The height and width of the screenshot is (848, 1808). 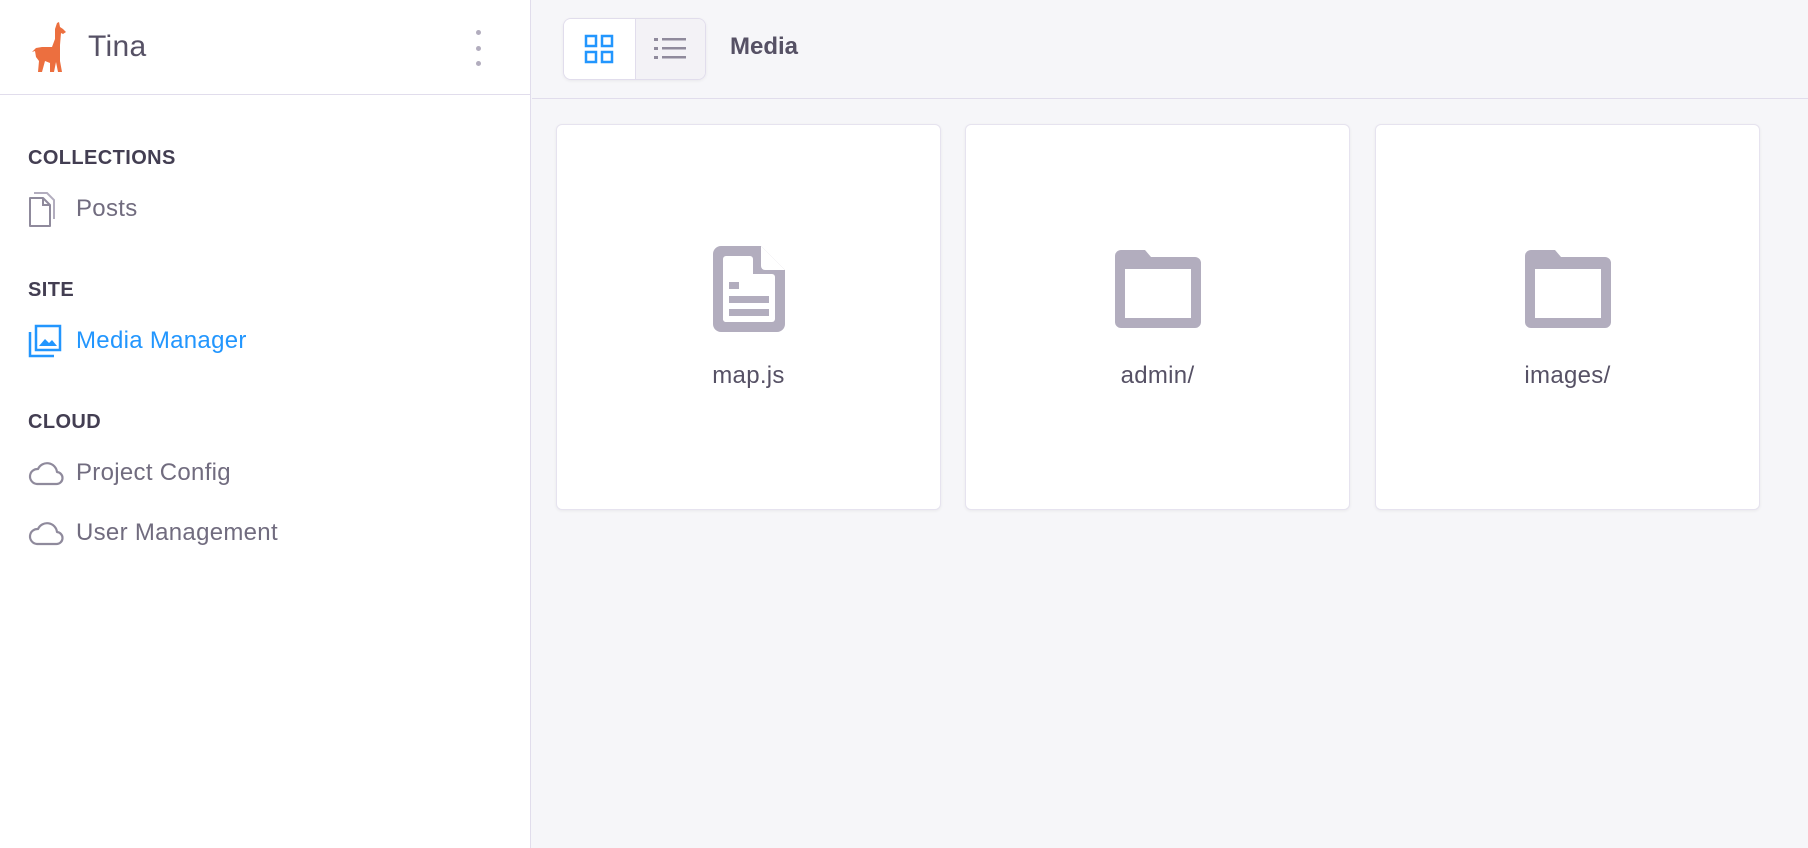 What do you see at coordinates (153, 472) in the screenshot?
I see `sidebar-item-label: Project Config` at bounding box center [153, 472].